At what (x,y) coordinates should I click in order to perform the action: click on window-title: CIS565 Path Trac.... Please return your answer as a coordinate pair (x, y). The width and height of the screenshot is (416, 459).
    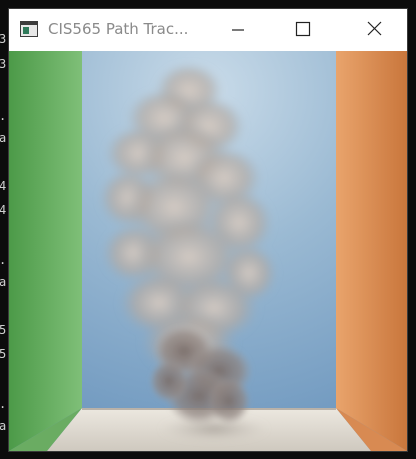
    Looking at the image, I should click on (118, 29).